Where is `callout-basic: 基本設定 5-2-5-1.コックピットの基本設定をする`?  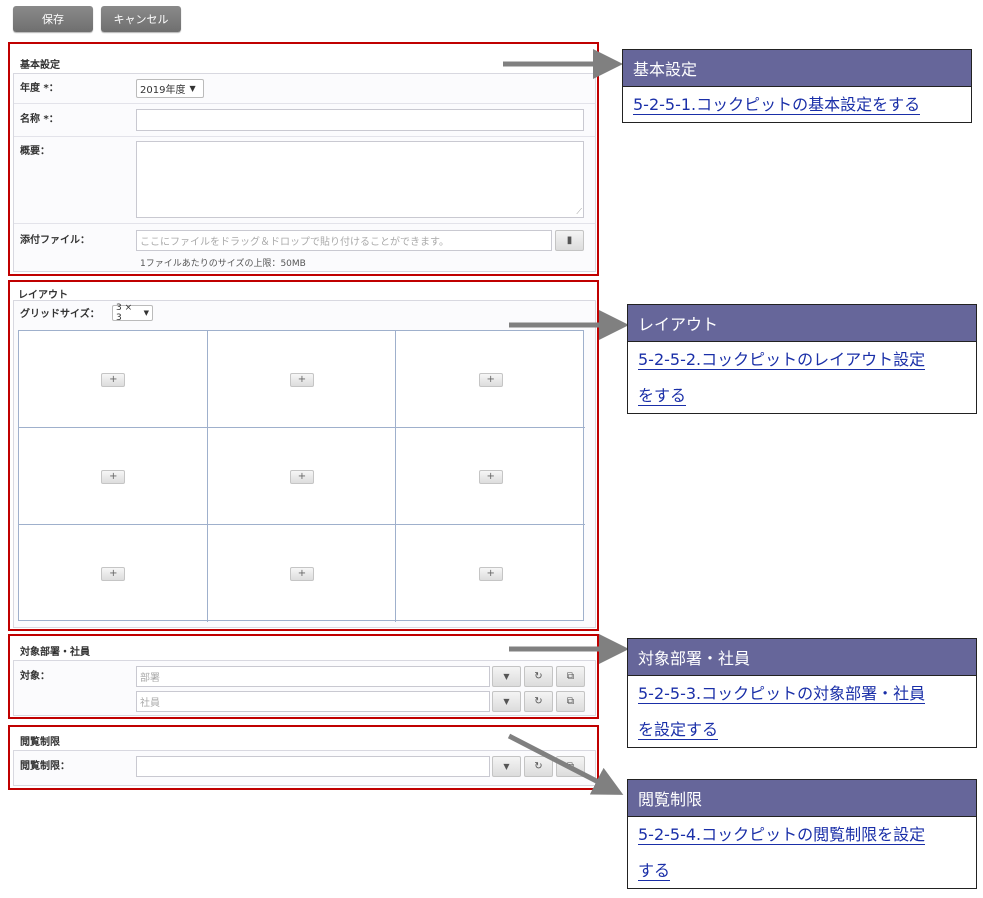
callout-basic: 基本設定 5-2-5-1.コックピットの基本設定をする is located at coordinates (797, 86).